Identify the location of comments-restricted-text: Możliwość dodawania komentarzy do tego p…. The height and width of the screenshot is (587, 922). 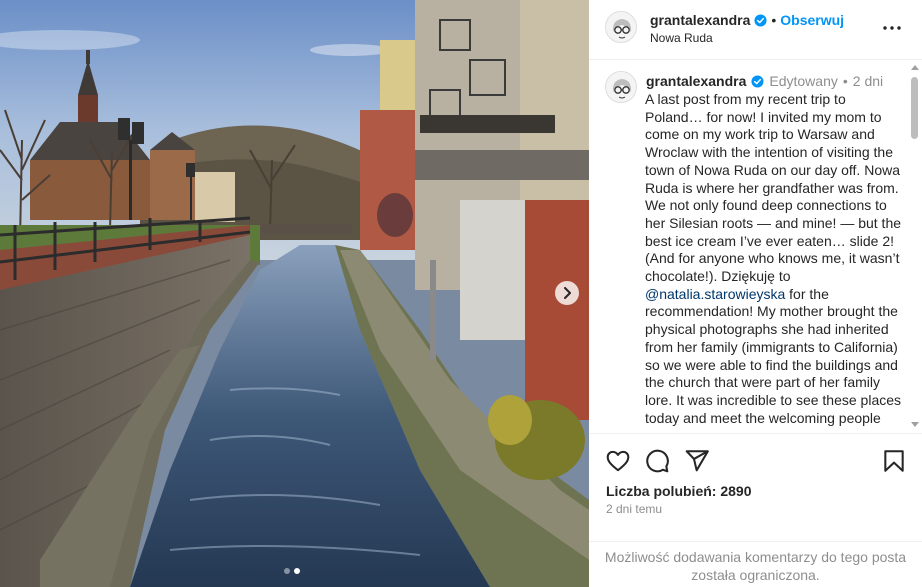
(755, 566).